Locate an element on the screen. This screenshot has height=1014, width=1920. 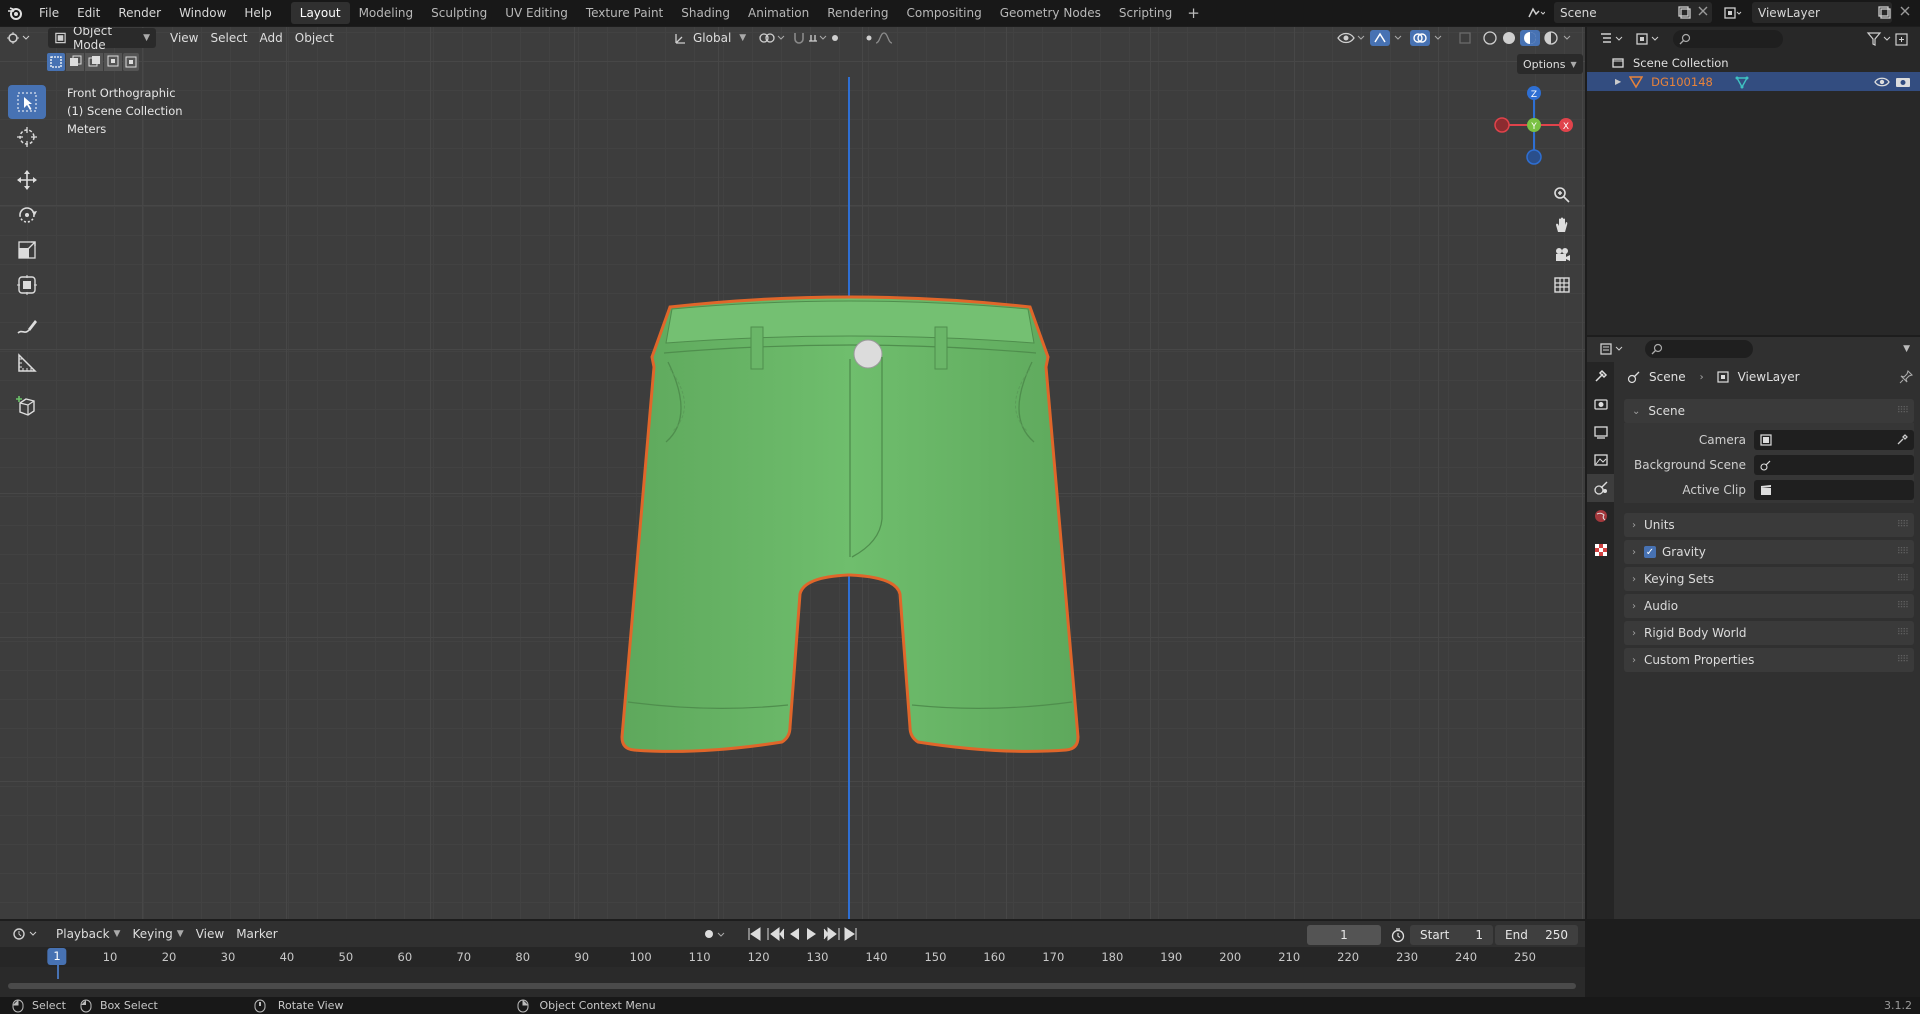
new-view-layer-icon is located at coordinates (1884, 12).